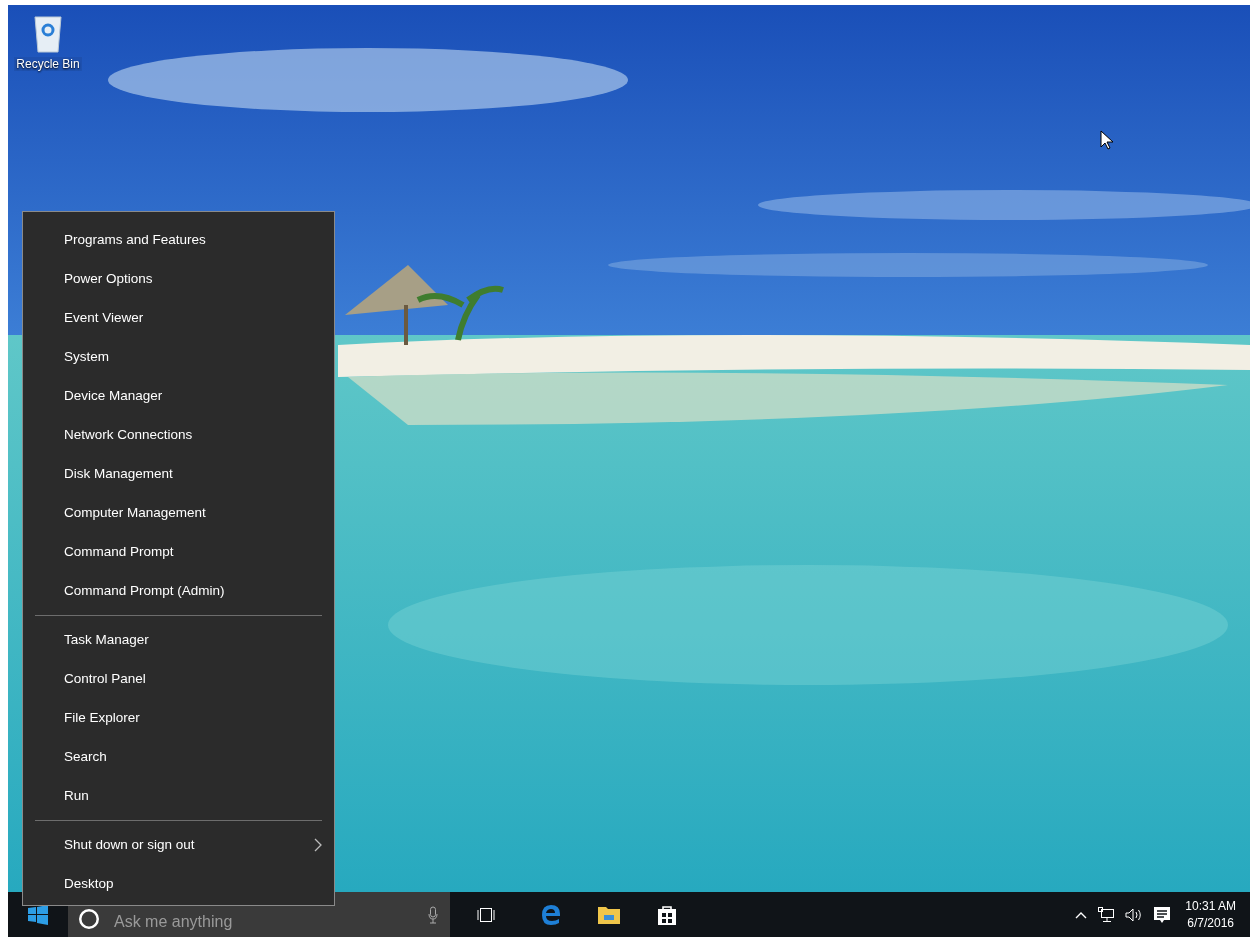 The height and width of the screenshot is (937, 1253). I want to click on chevron-right-icon, so click(318, 844).